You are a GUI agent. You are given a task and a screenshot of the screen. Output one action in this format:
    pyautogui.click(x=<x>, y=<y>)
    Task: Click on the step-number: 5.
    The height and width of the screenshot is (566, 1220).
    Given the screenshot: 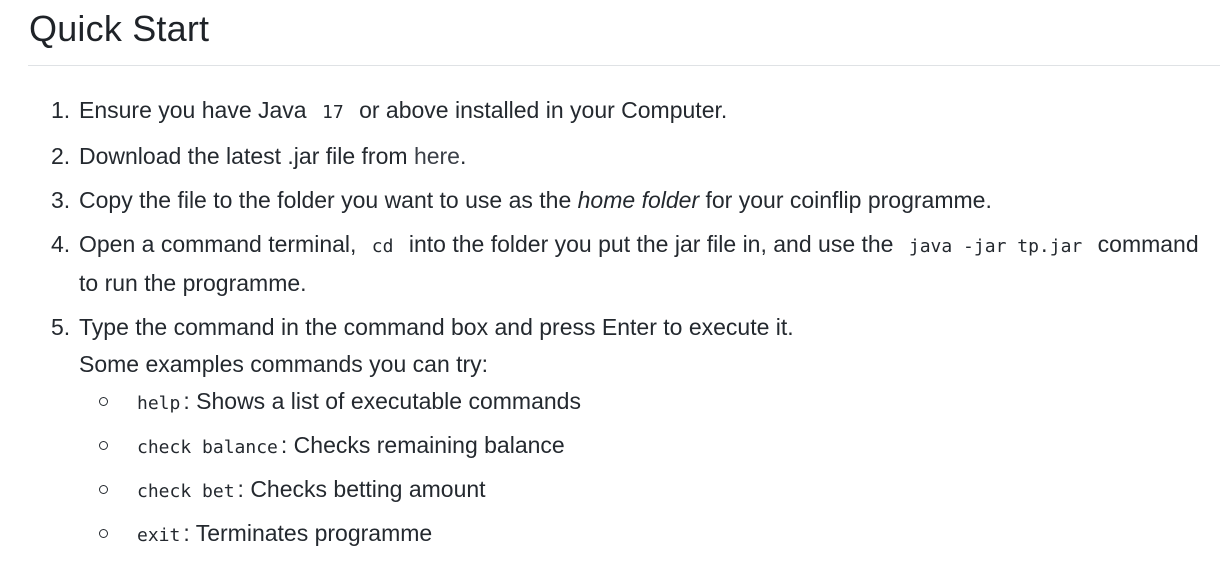 What is the action you would take?
    pyautogui.click(x=61, y=327)
    